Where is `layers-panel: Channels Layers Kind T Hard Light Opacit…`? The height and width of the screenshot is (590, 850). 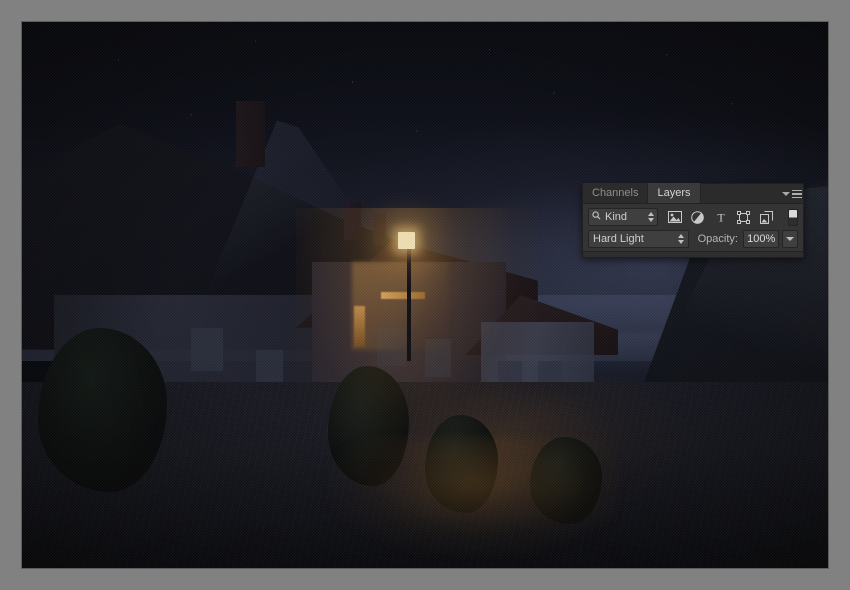
layers-panel: Channels Layers Kind T Hard Light Opacit… is located at coordinates (693, 220).